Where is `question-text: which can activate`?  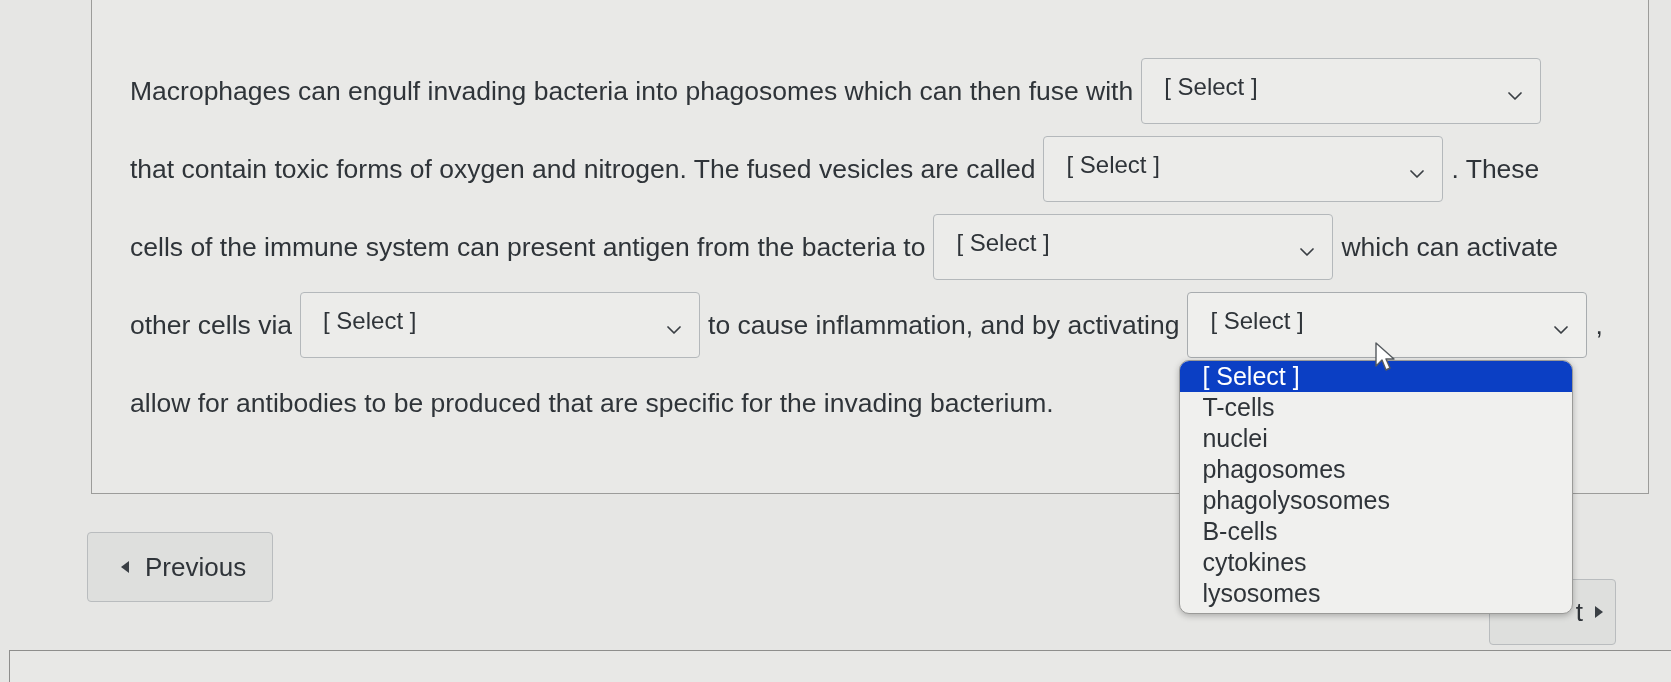
question-text: which can activate is located at coordinates (1449, 247).